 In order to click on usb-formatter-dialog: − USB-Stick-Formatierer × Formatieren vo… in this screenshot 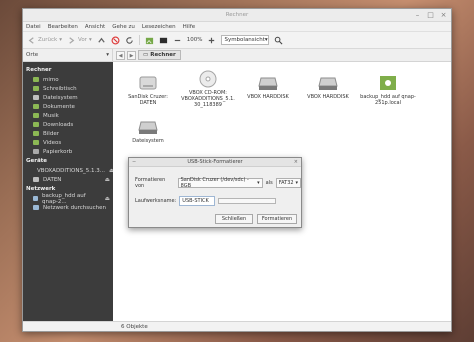, I will do `click(215, 192)`.